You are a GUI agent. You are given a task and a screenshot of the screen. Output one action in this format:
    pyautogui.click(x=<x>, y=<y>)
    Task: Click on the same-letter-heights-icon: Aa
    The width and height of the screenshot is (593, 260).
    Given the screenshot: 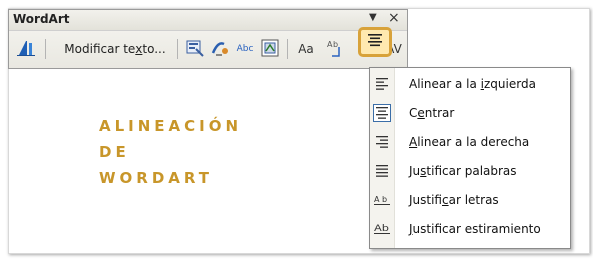 What is the action you would take?
    pyautogui.click(x=306, y=49)
    